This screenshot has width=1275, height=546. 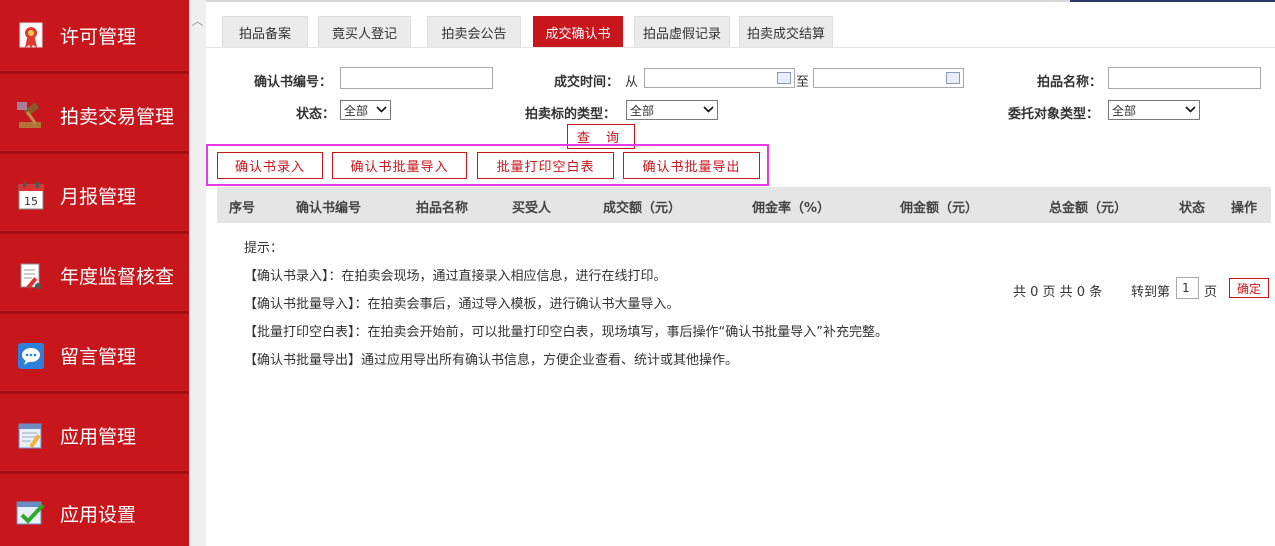 I want to click on sidebar-item-annual-inspection: 年度监督核查, so click(x=94, y=277).